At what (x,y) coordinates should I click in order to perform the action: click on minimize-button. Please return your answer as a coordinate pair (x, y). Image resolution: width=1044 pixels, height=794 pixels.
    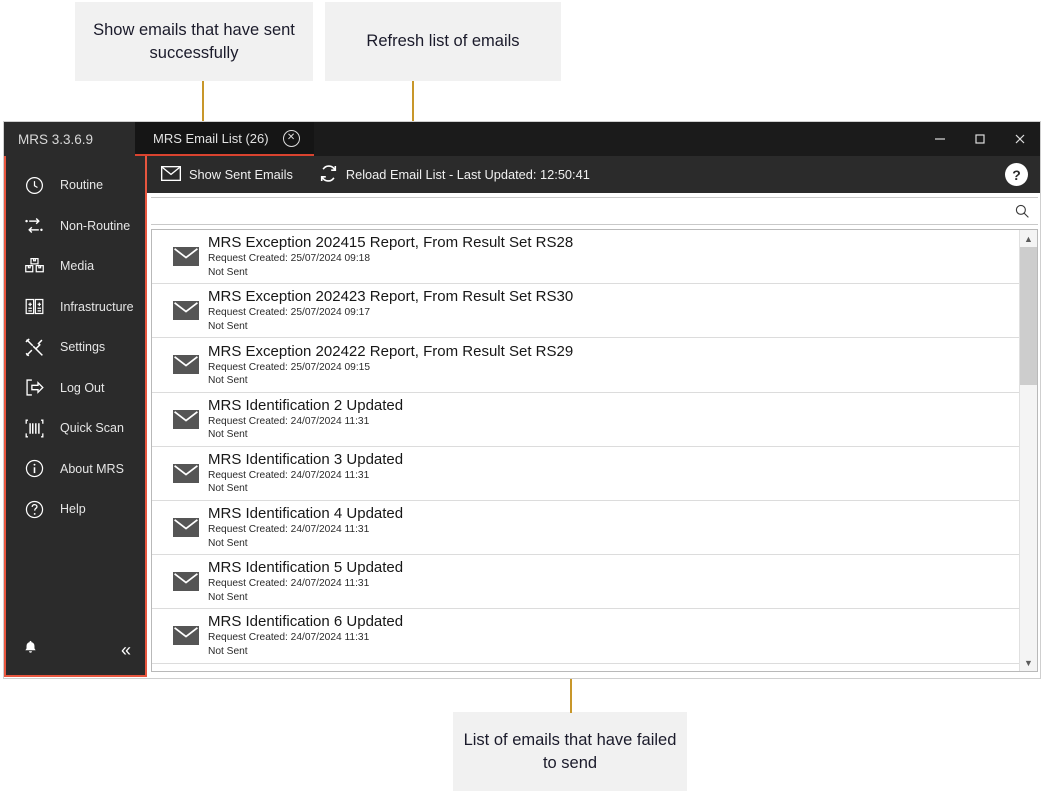
    Looking at the image, I should click on (940, 139).